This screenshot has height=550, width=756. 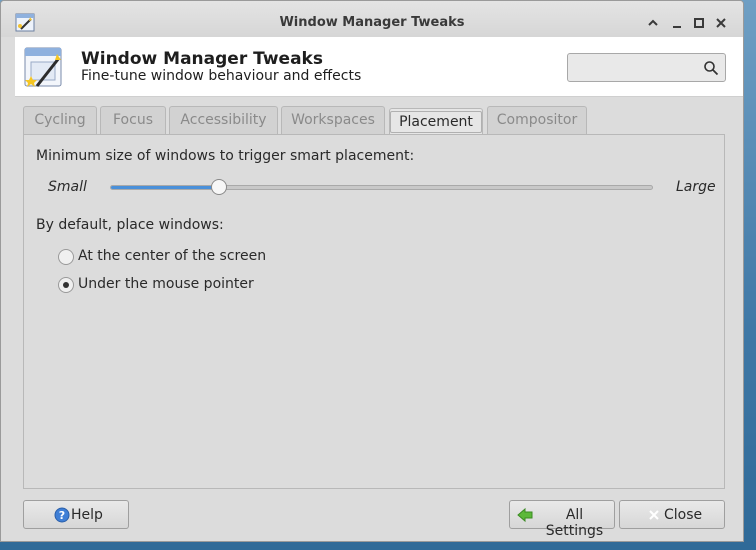 I want to click on tab-compositor: Compositor, so click(x=537, y=120).